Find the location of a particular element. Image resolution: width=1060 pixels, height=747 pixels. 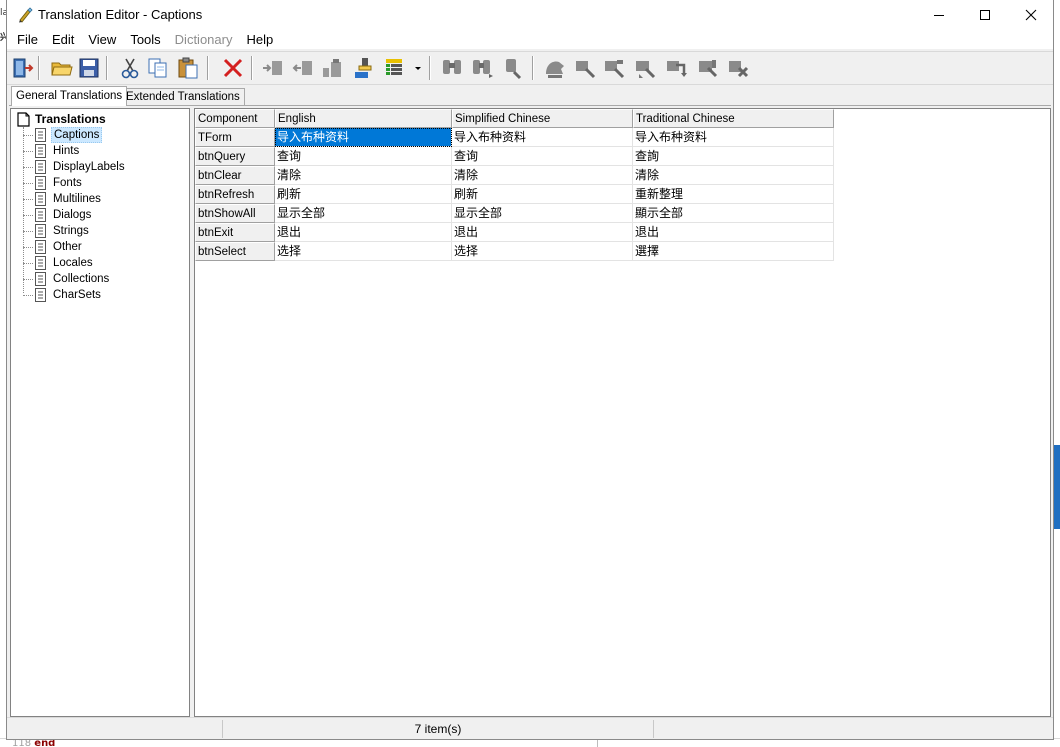

cell-simplified-chinese: 选择 is located at coordinates (542, 251).